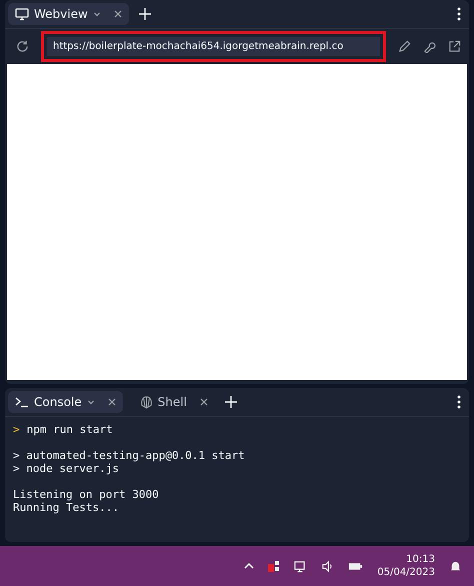 This screenshot has width=474, height=586. I want to click on webview-tab: Webview, so click(68, 14).